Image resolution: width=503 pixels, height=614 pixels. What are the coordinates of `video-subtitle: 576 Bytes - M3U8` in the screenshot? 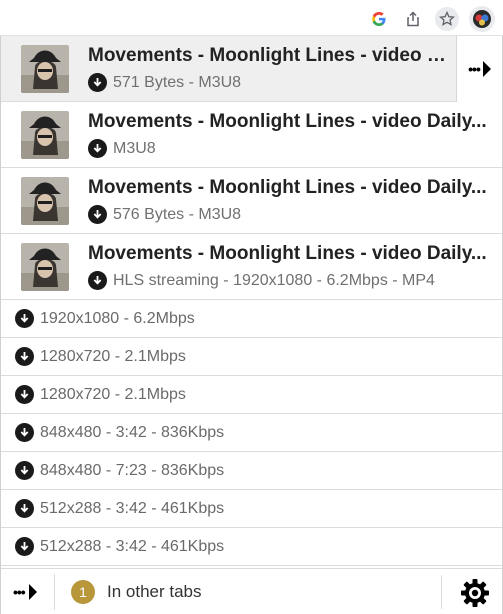 It's located at (164, 214).